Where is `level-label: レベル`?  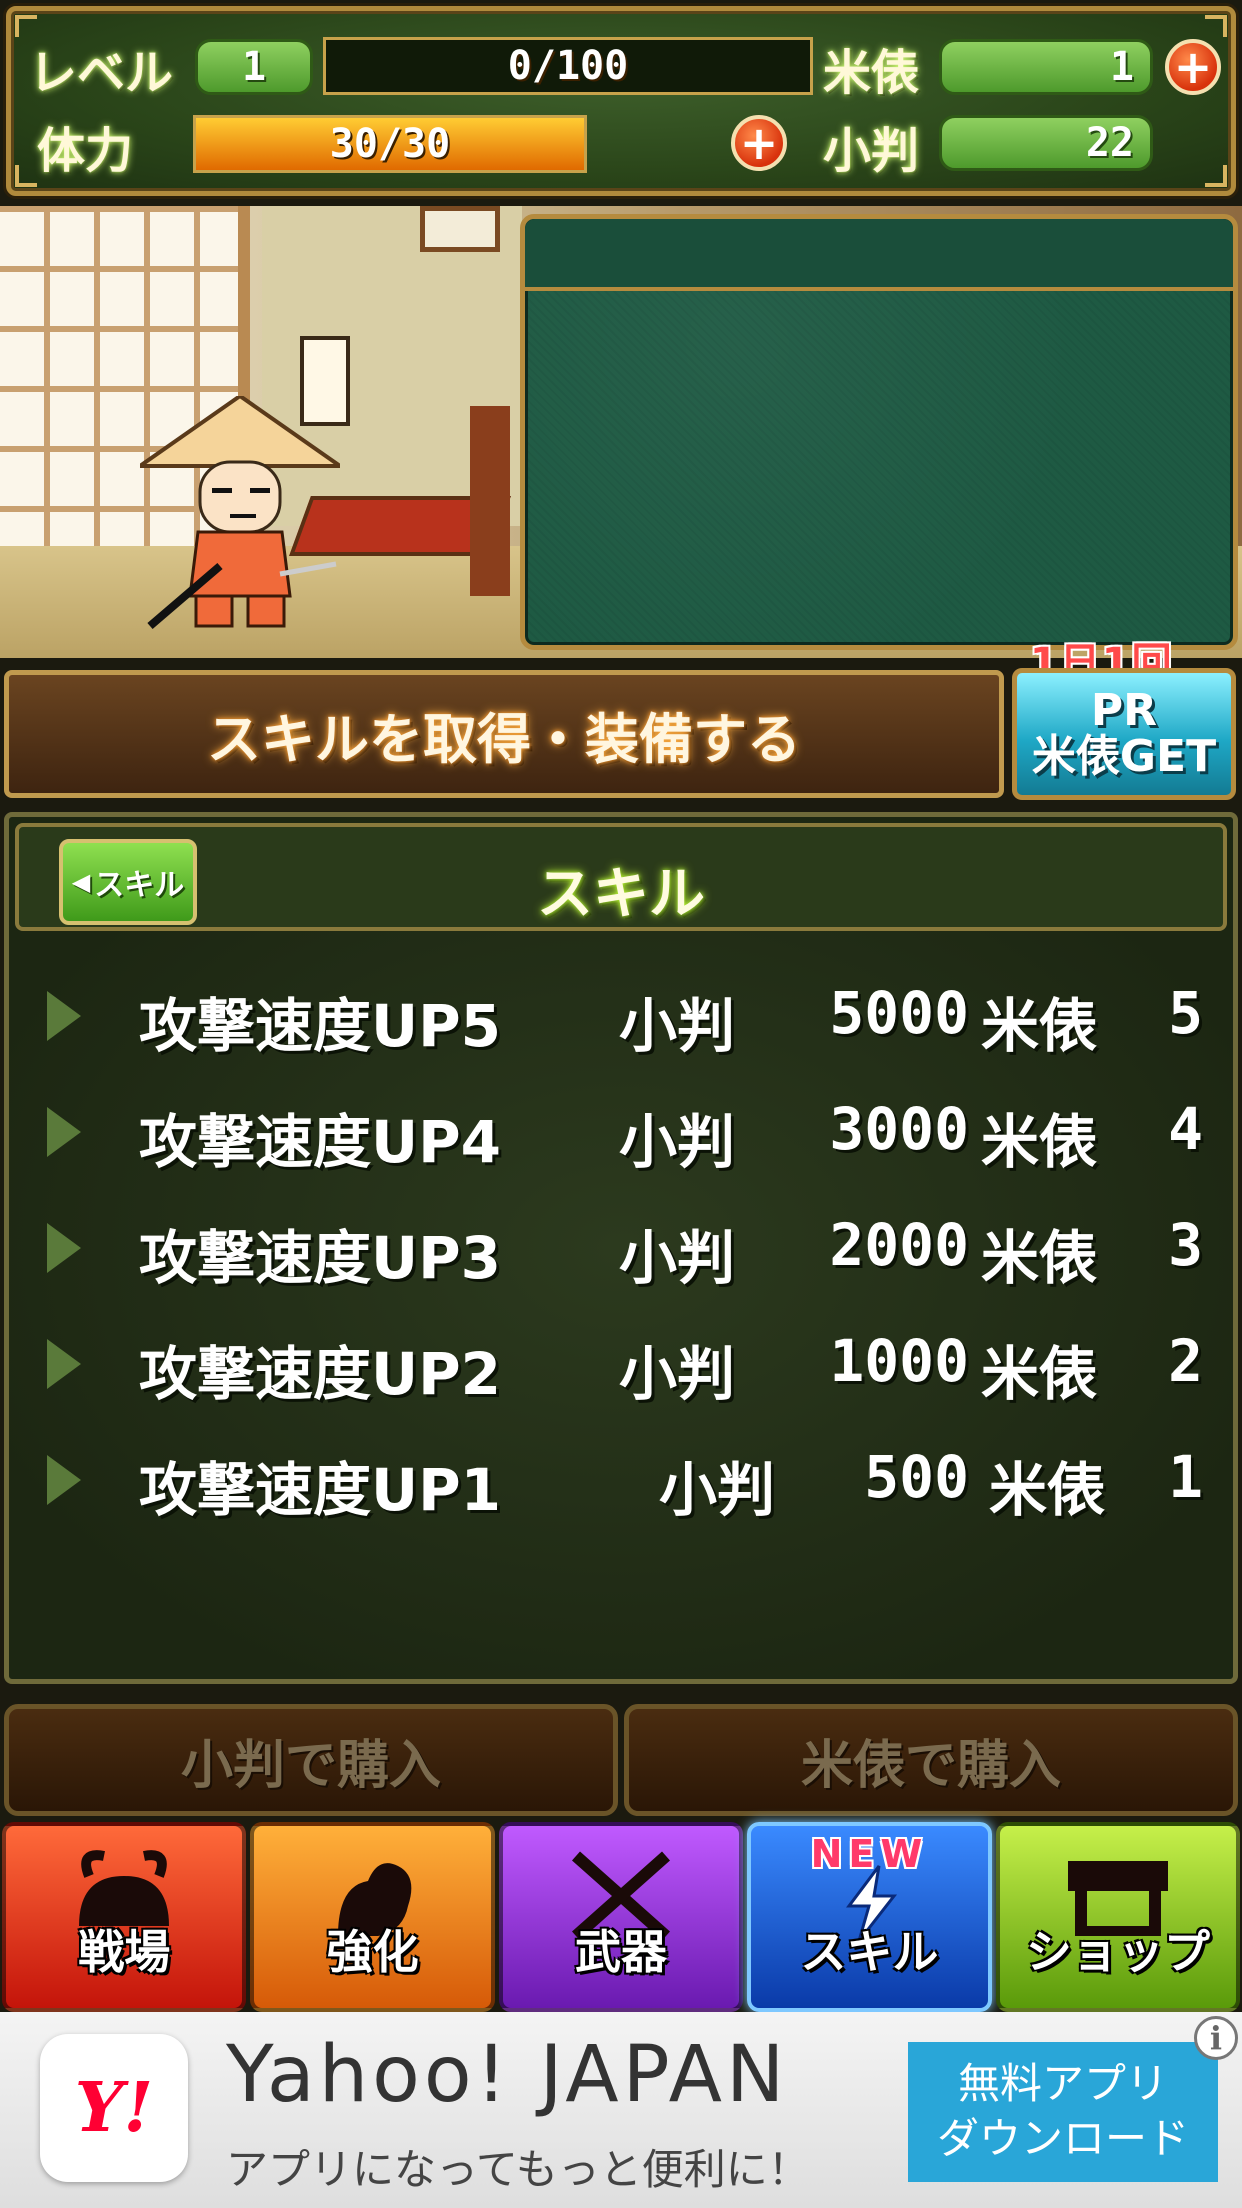 level-label: レベル is located at coordinates (101, 73).